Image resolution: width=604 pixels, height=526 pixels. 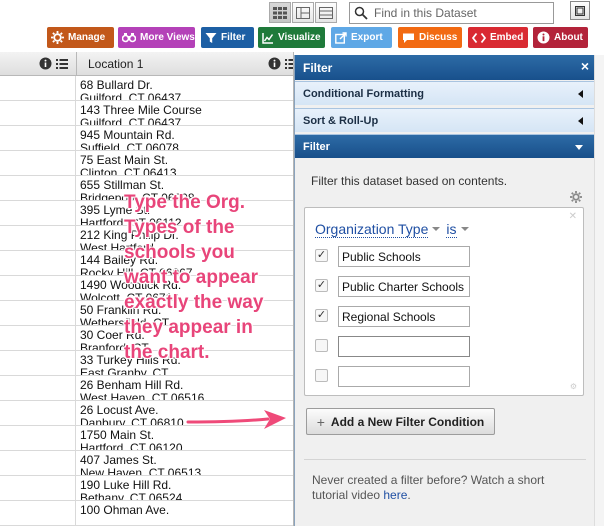 I want to click on condition-column-select: Organization Type, so click(x=372, y=229).